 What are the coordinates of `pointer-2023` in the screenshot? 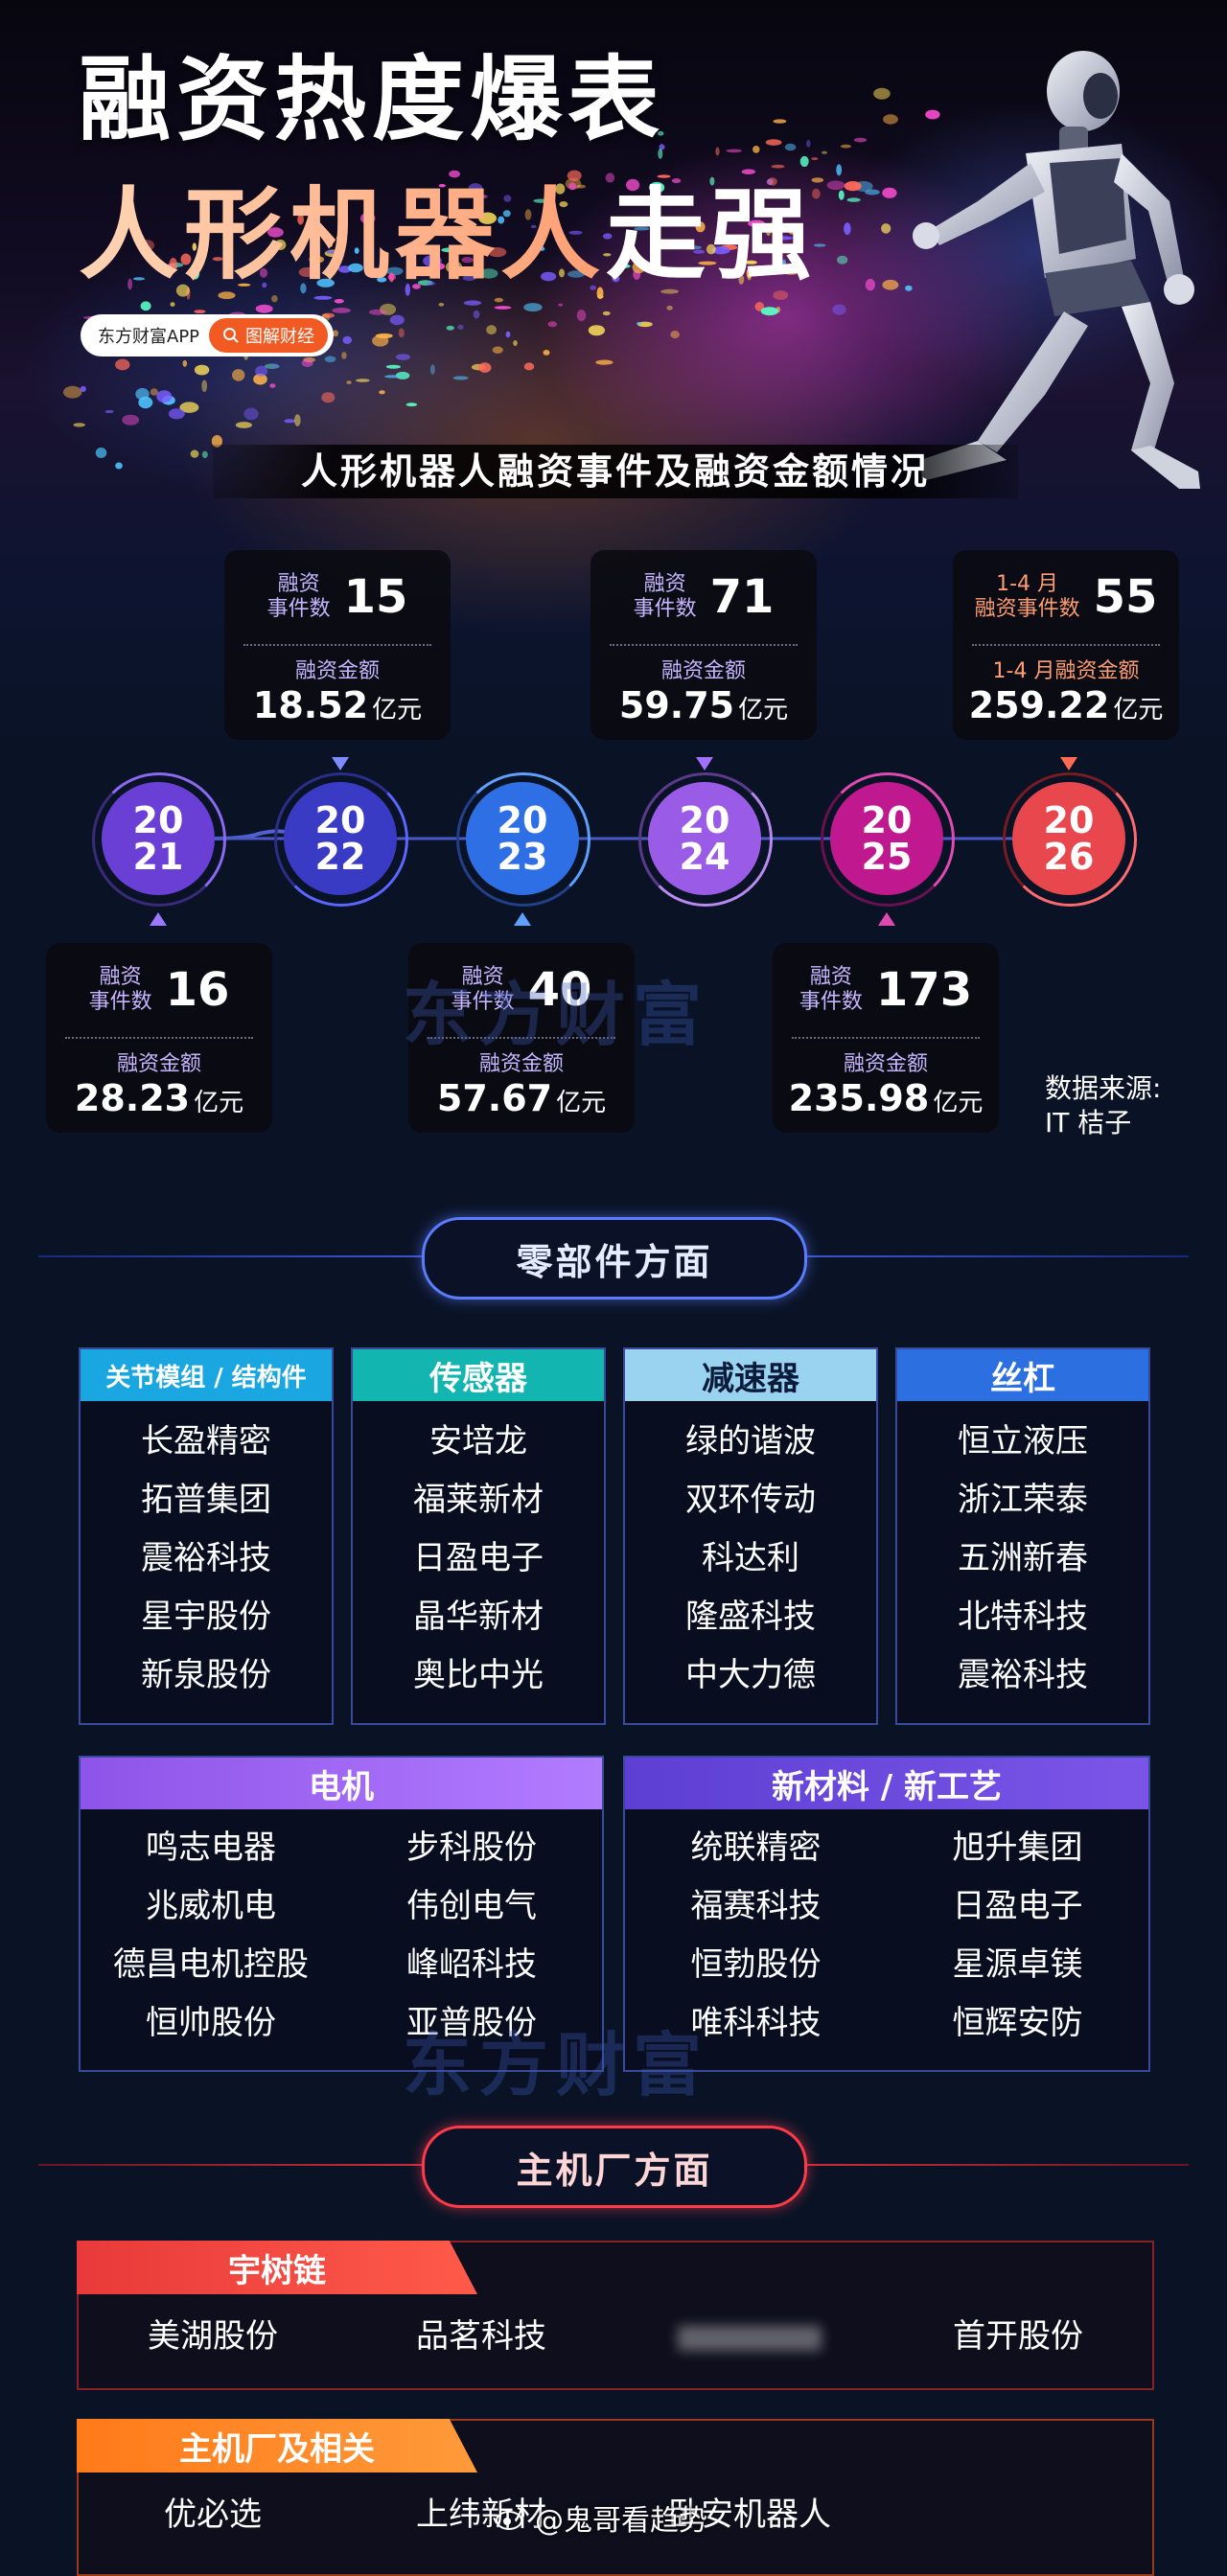 It's located at (522, 919).